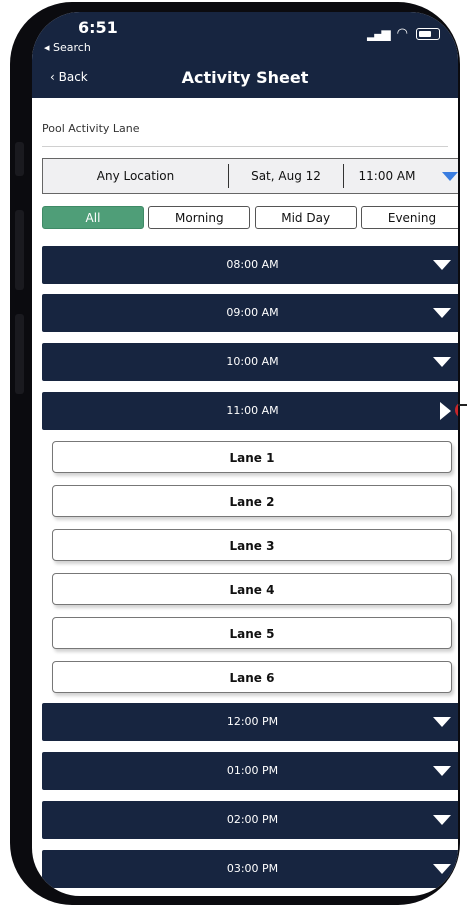 This screenshot has height=907, width=467. Describe the element at coordinates (19, 159) in the screenshot. I see `mute-switch` at that location.